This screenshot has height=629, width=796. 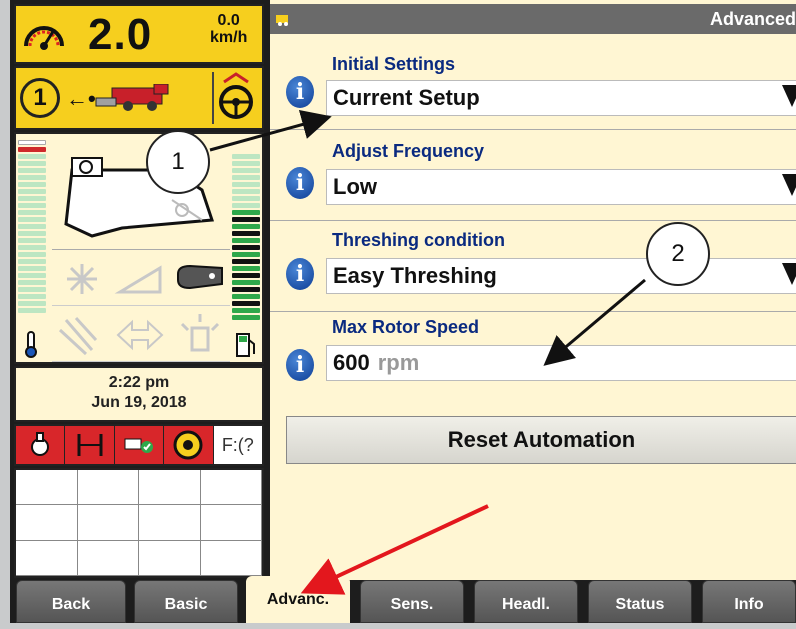 I want to click on tab-sensors: Sens., so click(x=412, y=601).